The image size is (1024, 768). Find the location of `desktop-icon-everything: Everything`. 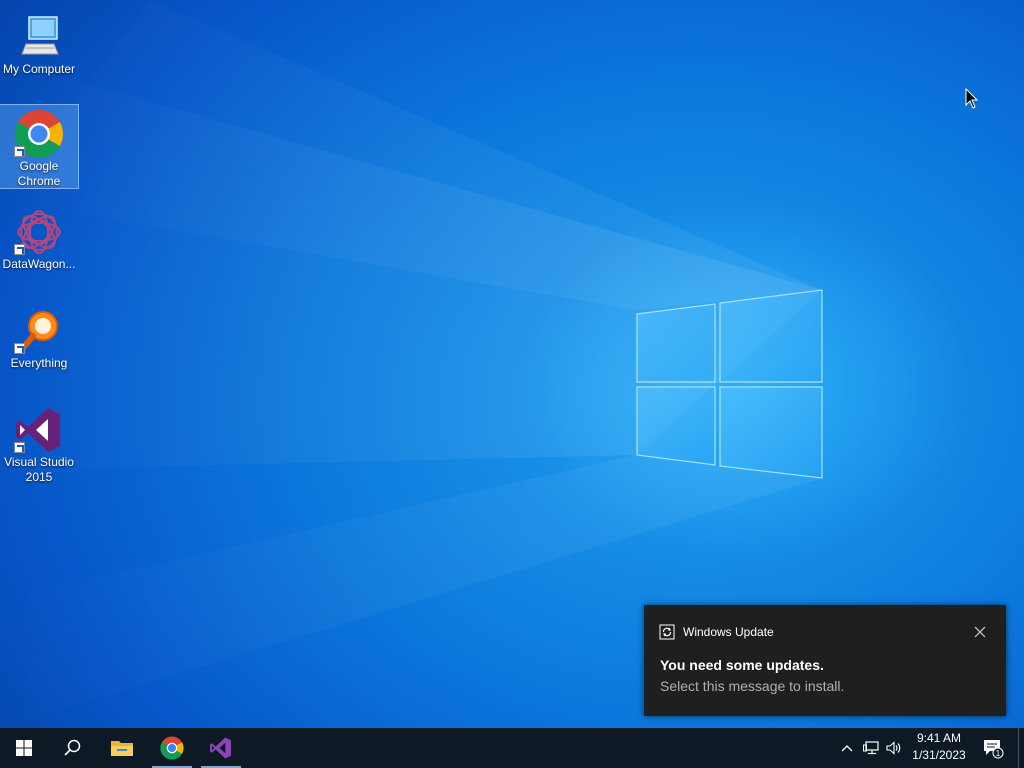

desktop-icon-everything: Everything is located at coordinates (39, 337).